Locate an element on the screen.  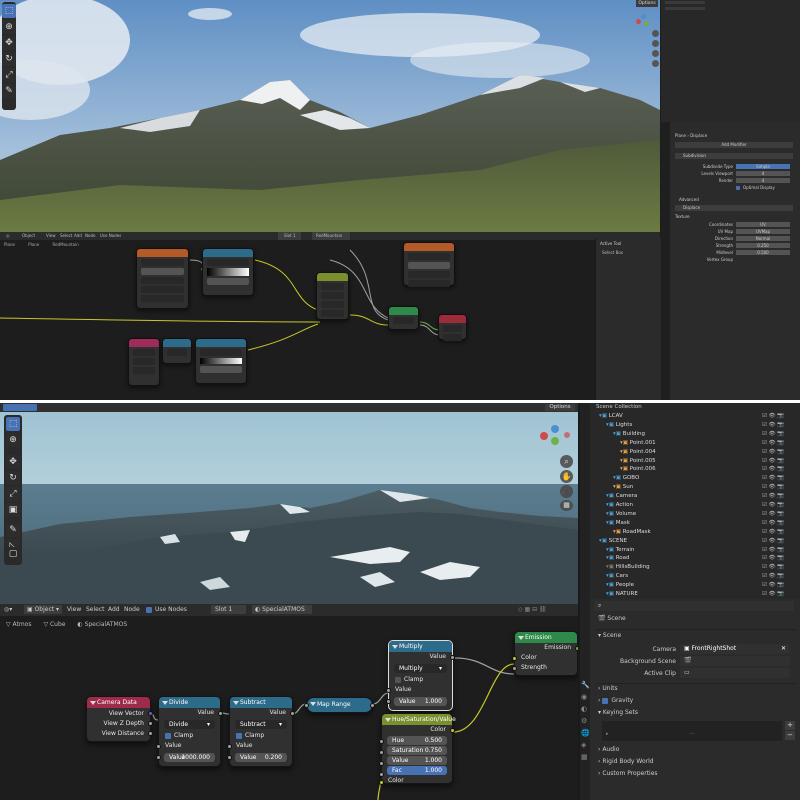
zoom-icon: ⌕ is located at coordinates (566, 461).